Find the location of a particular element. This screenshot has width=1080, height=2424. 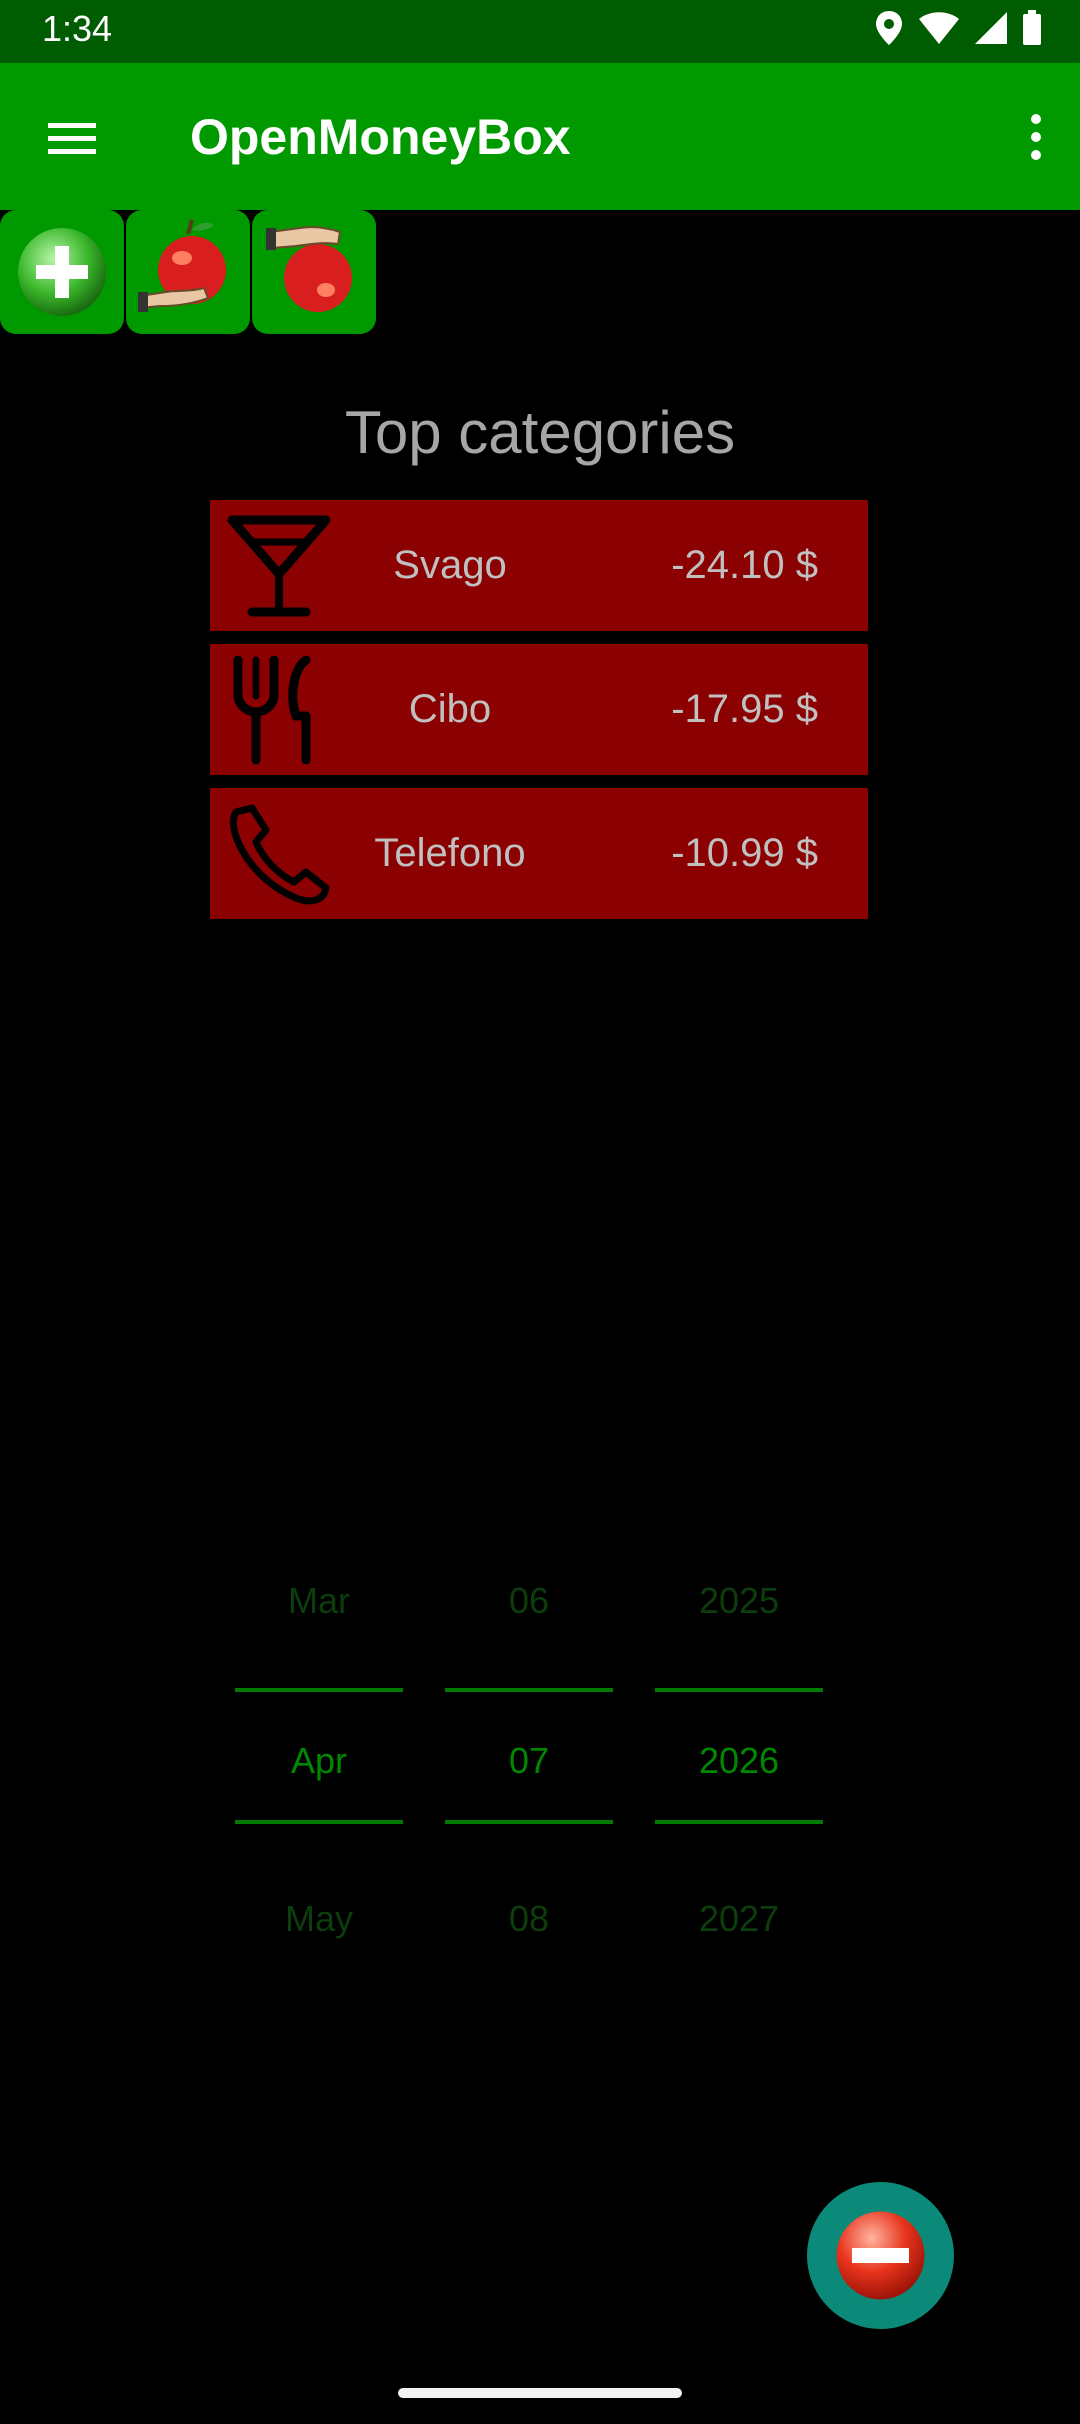

more-vert-icon is located at coordinates (1036, 137).